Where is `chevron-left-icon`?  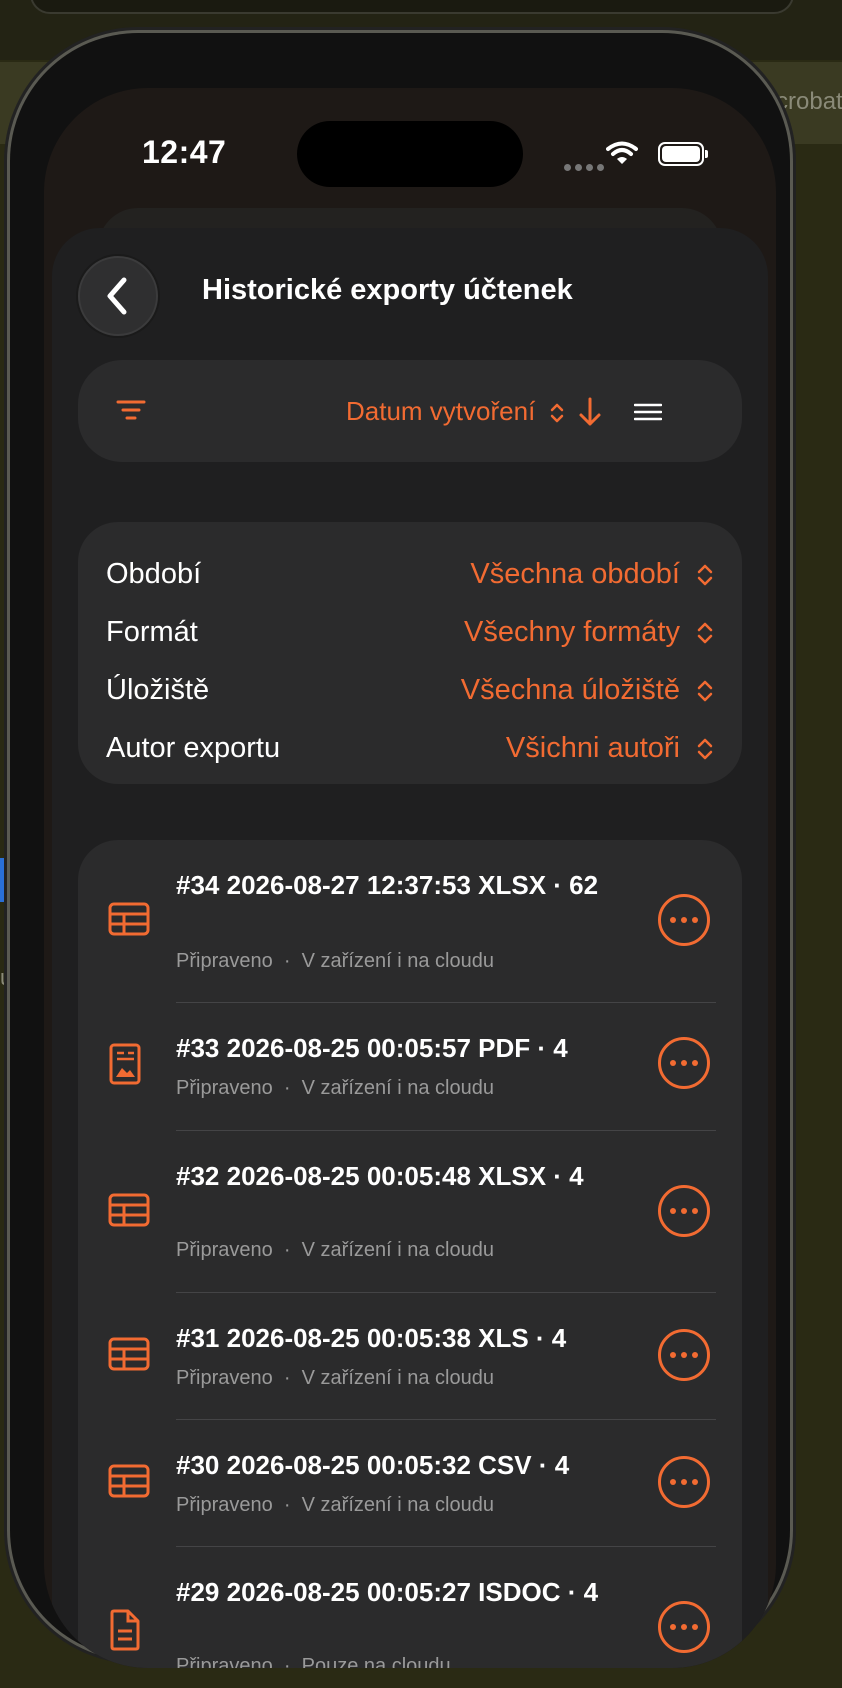 chevron-left-icon is located at coordinates (117, 296).